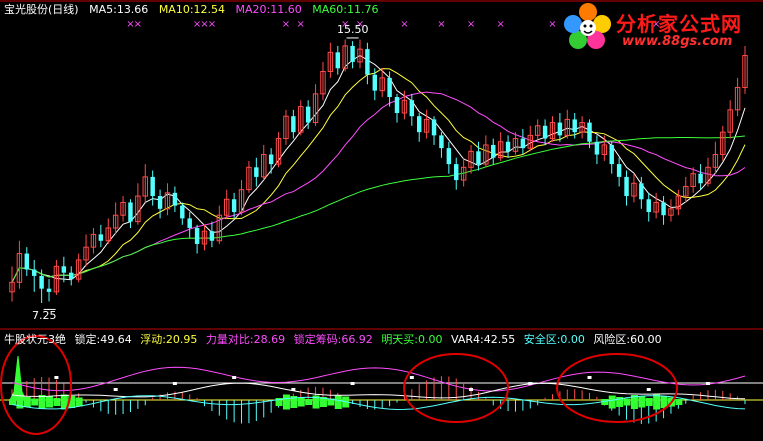 The width and height of the screenshot is (763, 441). I want to click on indicator-name: 牛股状元3绝, so click(35, 339).